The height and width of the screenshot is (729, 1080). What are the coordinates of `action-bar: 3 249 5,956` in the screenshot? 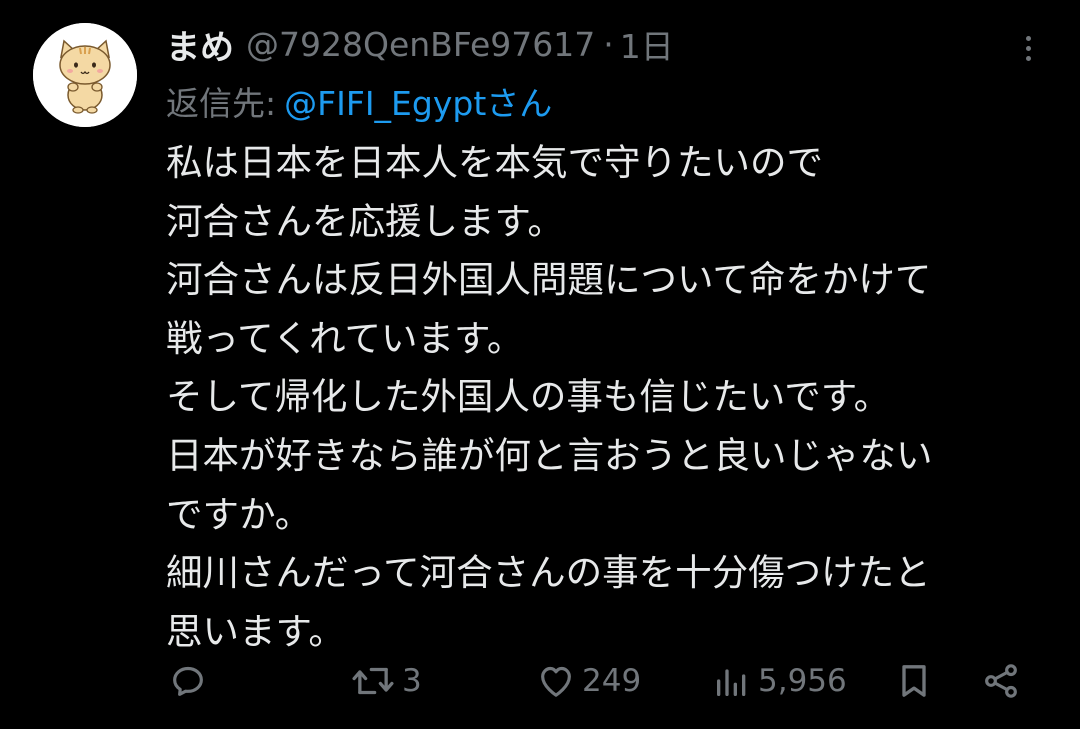 It's located at (540, 681).